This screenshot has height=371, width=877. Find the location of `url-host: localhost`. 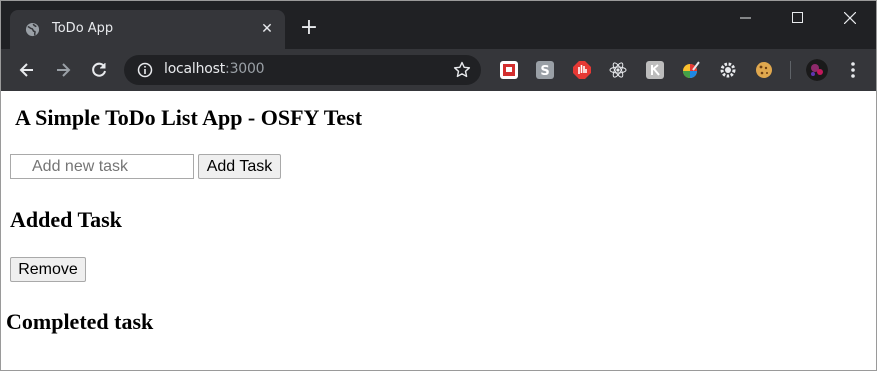

url-host: localhost is located at coordinates (195, 69).